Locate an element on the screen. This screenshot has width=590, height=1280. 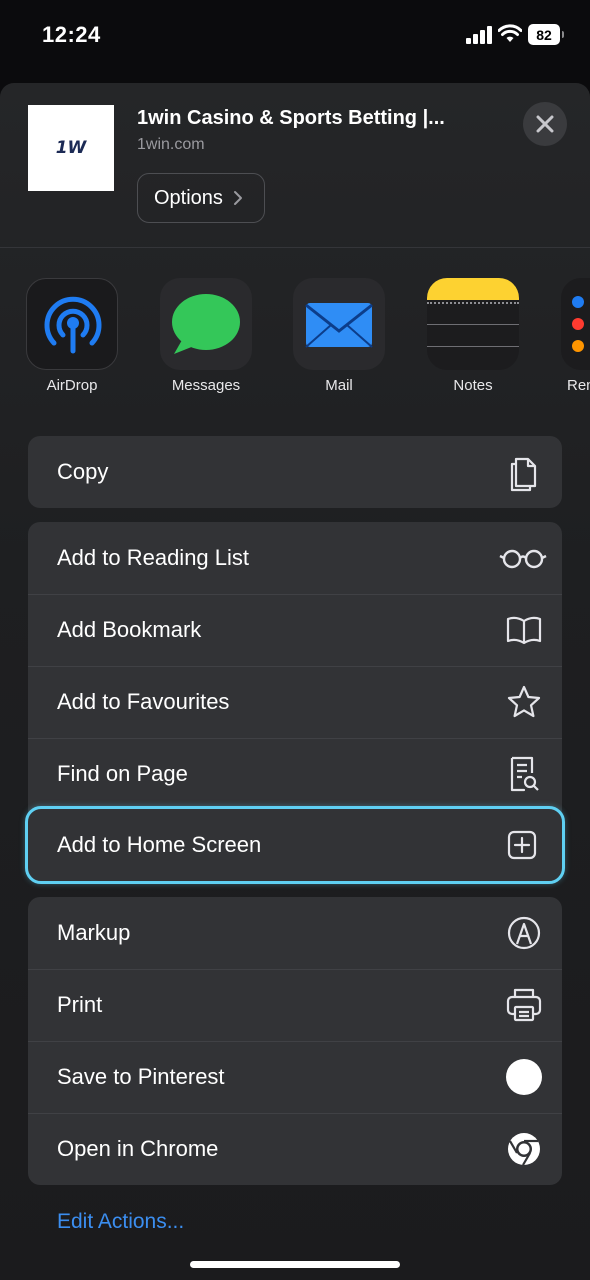
reading-glasses-icon is located at coordinates (523, 558).